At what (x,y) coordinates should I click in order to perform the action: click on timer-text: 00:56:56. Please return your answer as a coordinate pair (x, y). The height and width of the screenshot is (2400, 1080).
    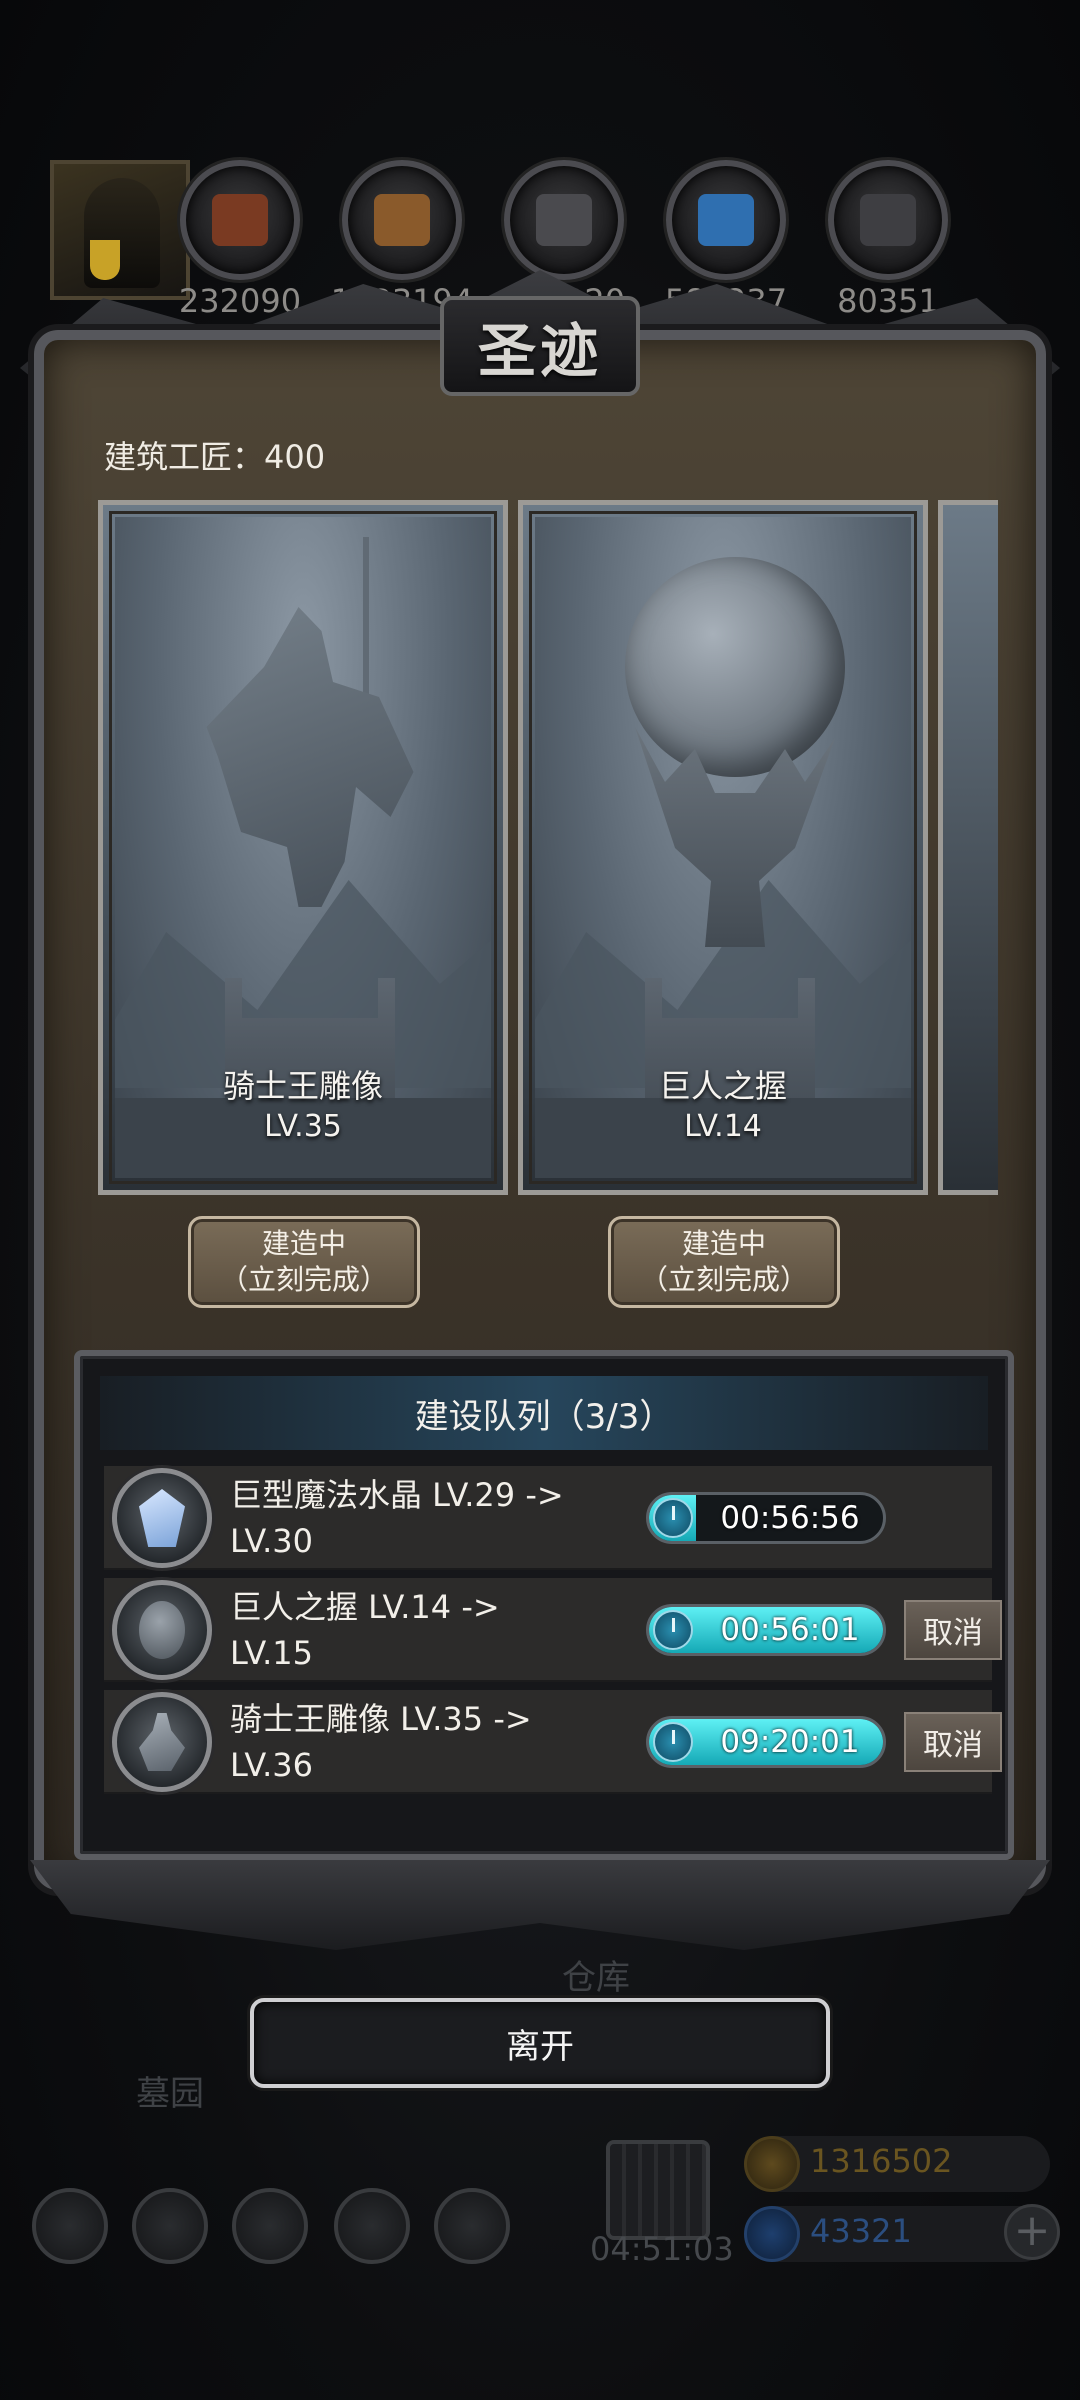
    Looking at the image, I should click on (790, 1518).